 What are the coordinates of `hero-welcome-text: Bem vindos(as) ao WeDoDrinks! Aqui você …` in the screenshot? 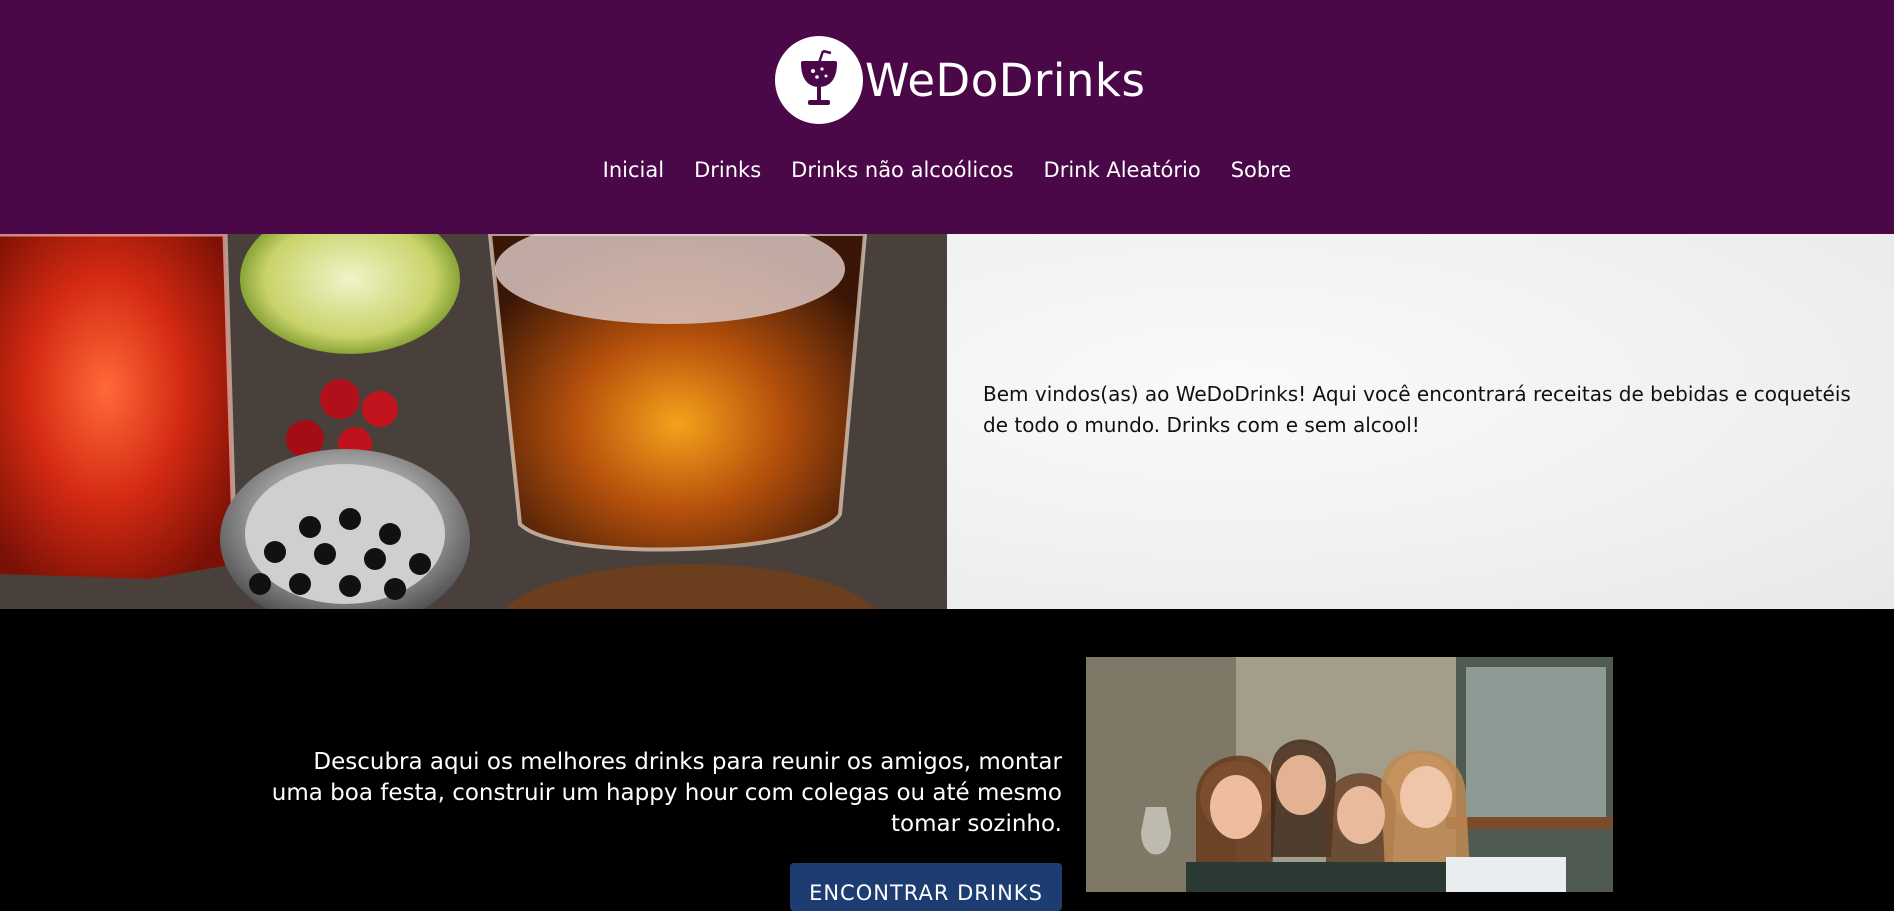 It's located at (1417, 409).